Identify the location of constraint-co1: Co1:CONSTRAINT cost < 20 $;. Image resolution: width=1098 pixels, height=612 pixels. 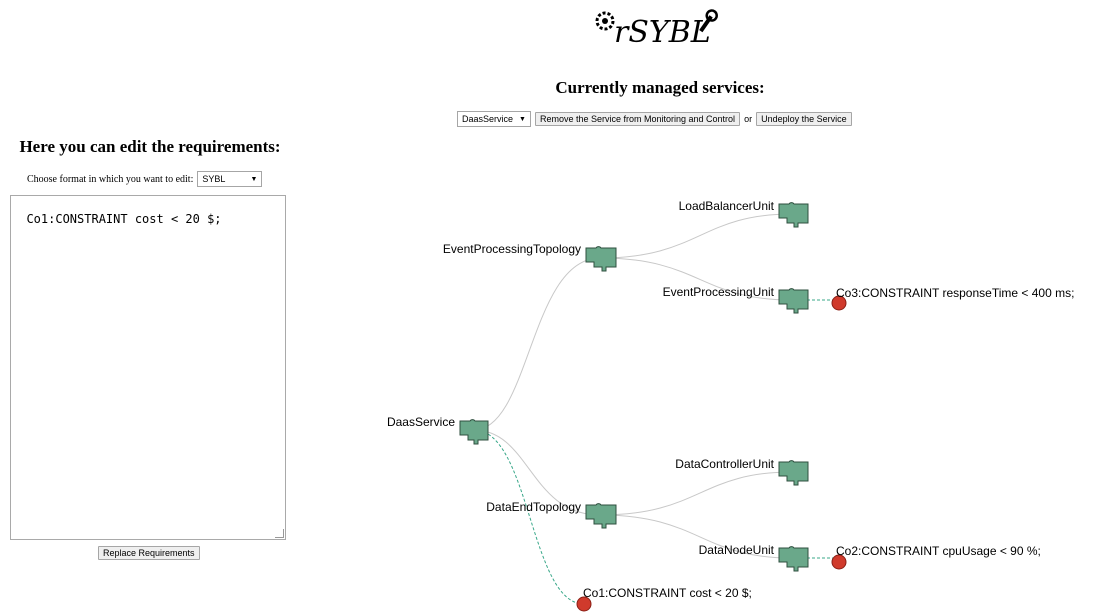
(664, 599).